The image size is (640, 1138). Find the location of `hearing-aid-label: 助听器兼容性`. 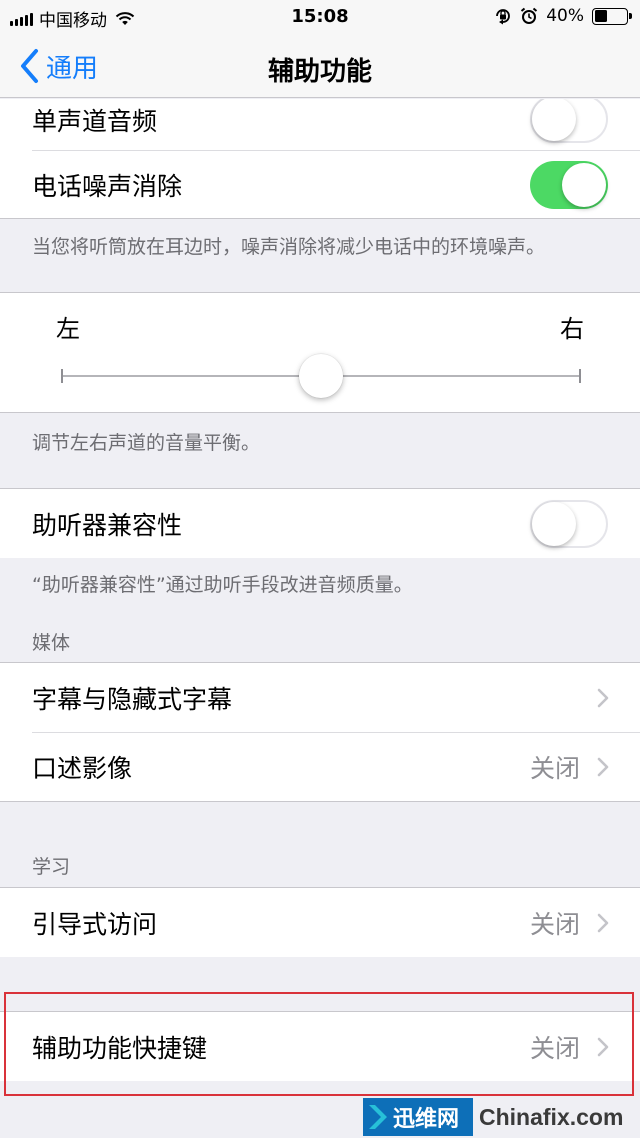

hearing-aid-label: 助听器兼容性 is located at coordinates (107, 525).